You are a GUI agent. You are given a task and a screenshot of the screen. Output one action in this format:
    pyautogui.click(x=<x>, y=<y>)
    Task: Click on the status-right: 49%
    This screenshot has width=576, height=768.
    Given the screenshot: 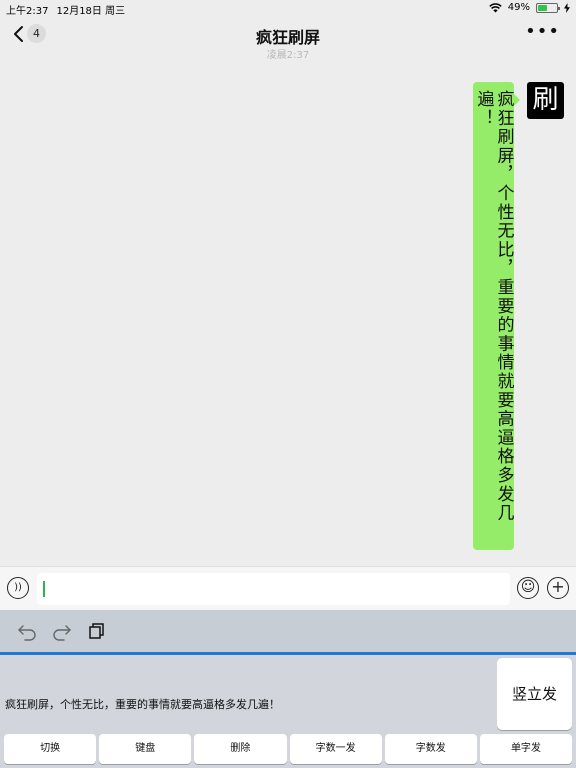 What is the action you would take?
    pyautogui.click(x=529, y=7)
    